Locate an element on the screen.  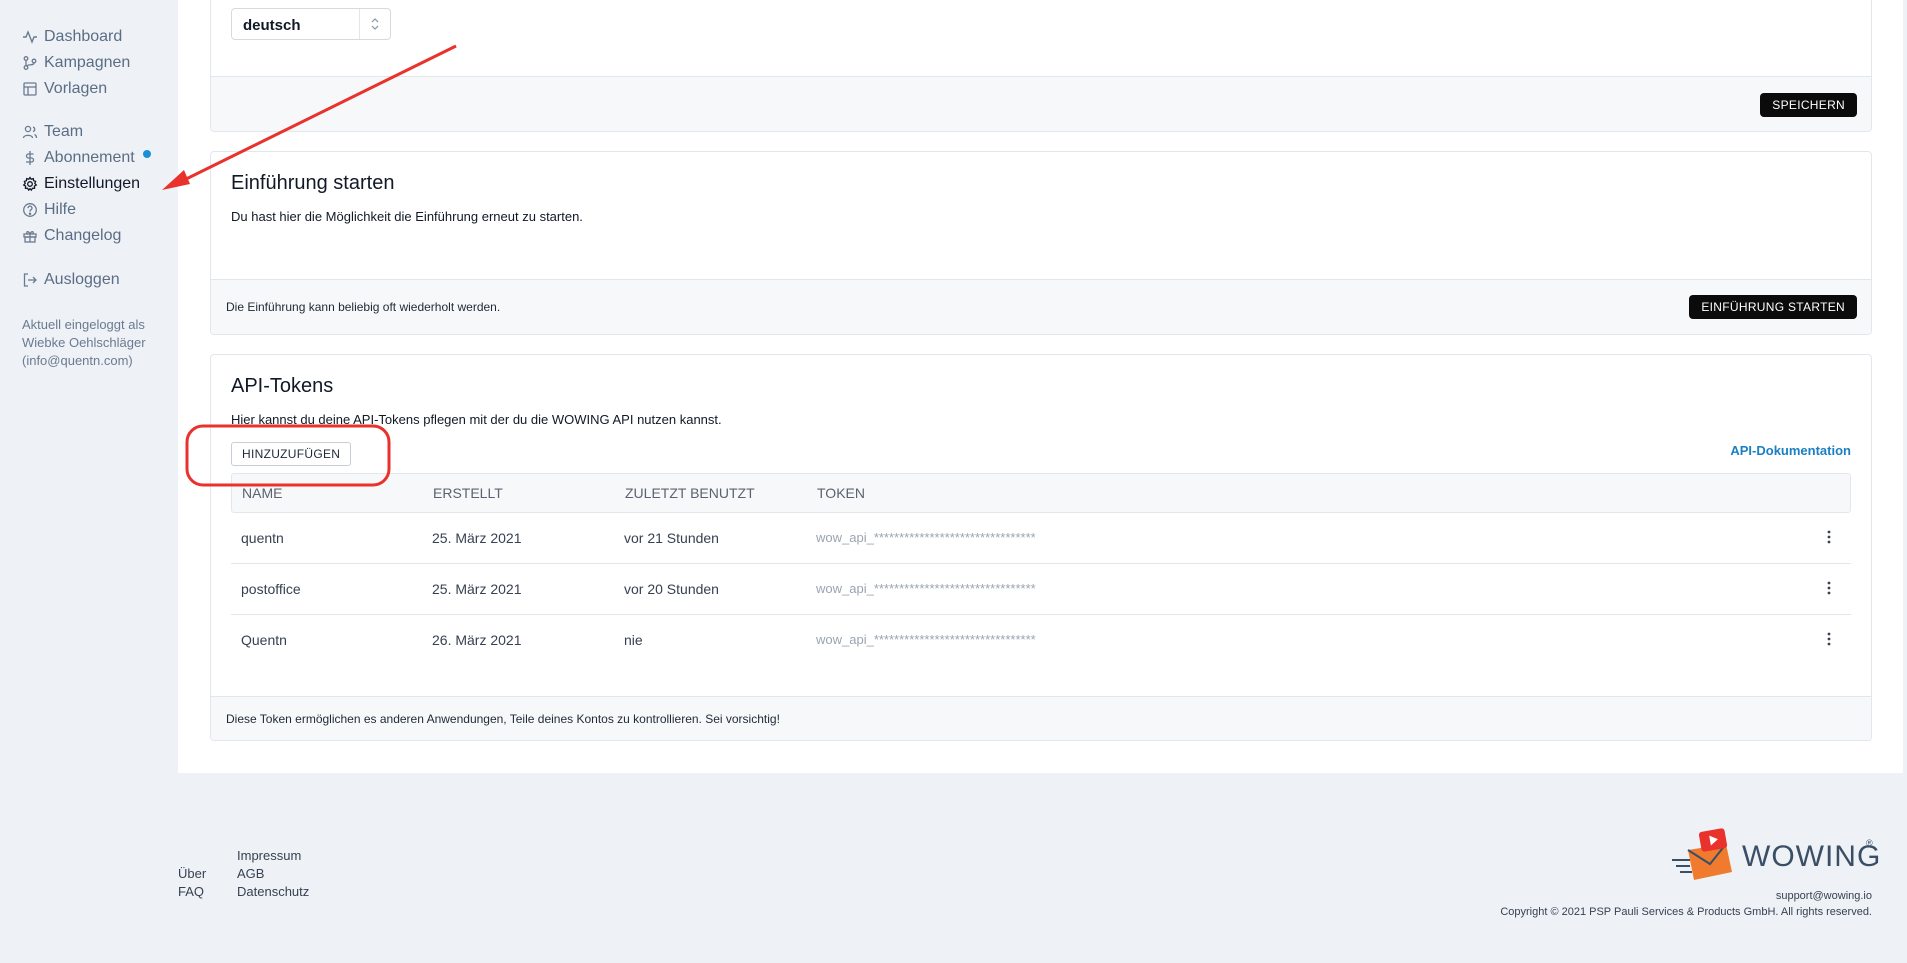
sidebar-item-abonnement: Abonnement is located at coordinates (86, 158).